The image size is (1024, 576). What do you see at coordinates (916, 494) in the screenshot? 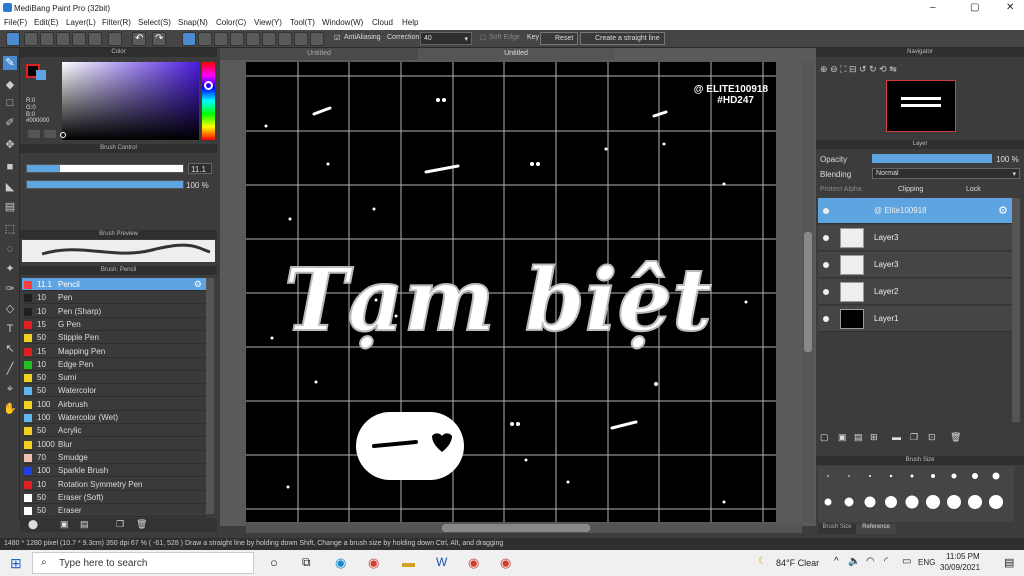
I see `brush-size-grid` at bounding box center [916, 494].